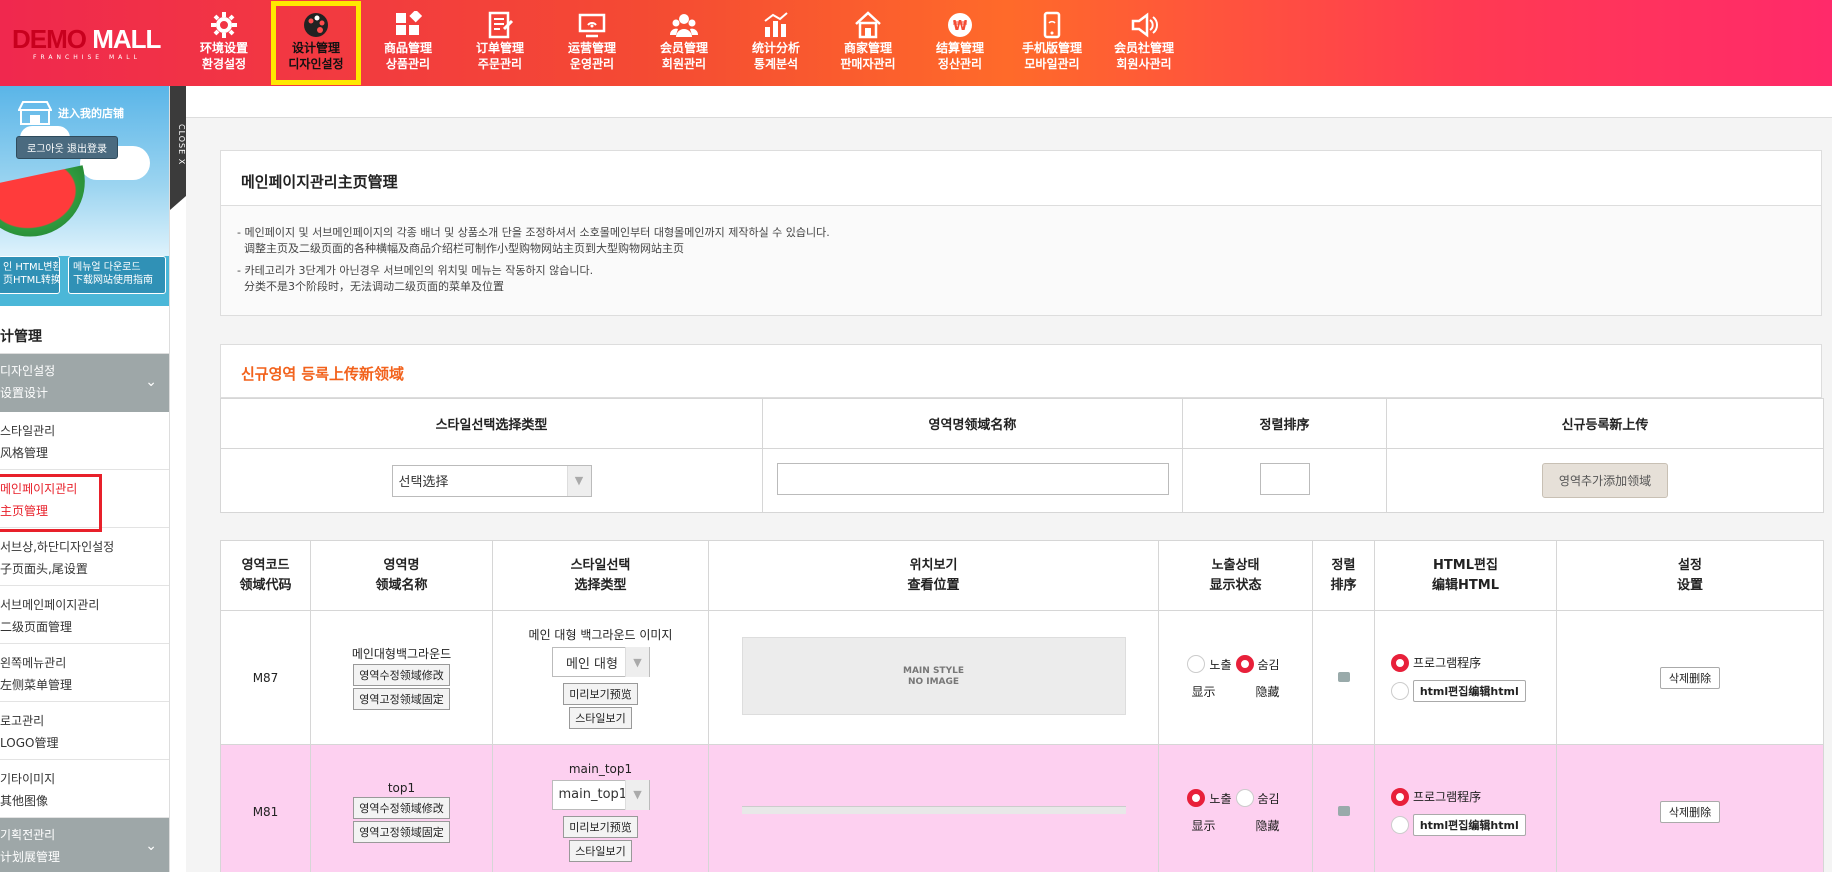 The image size is (1832, 872). I want to click on nav-item-mobile: 手机版管理 모바일관리, so click(1052, 43).